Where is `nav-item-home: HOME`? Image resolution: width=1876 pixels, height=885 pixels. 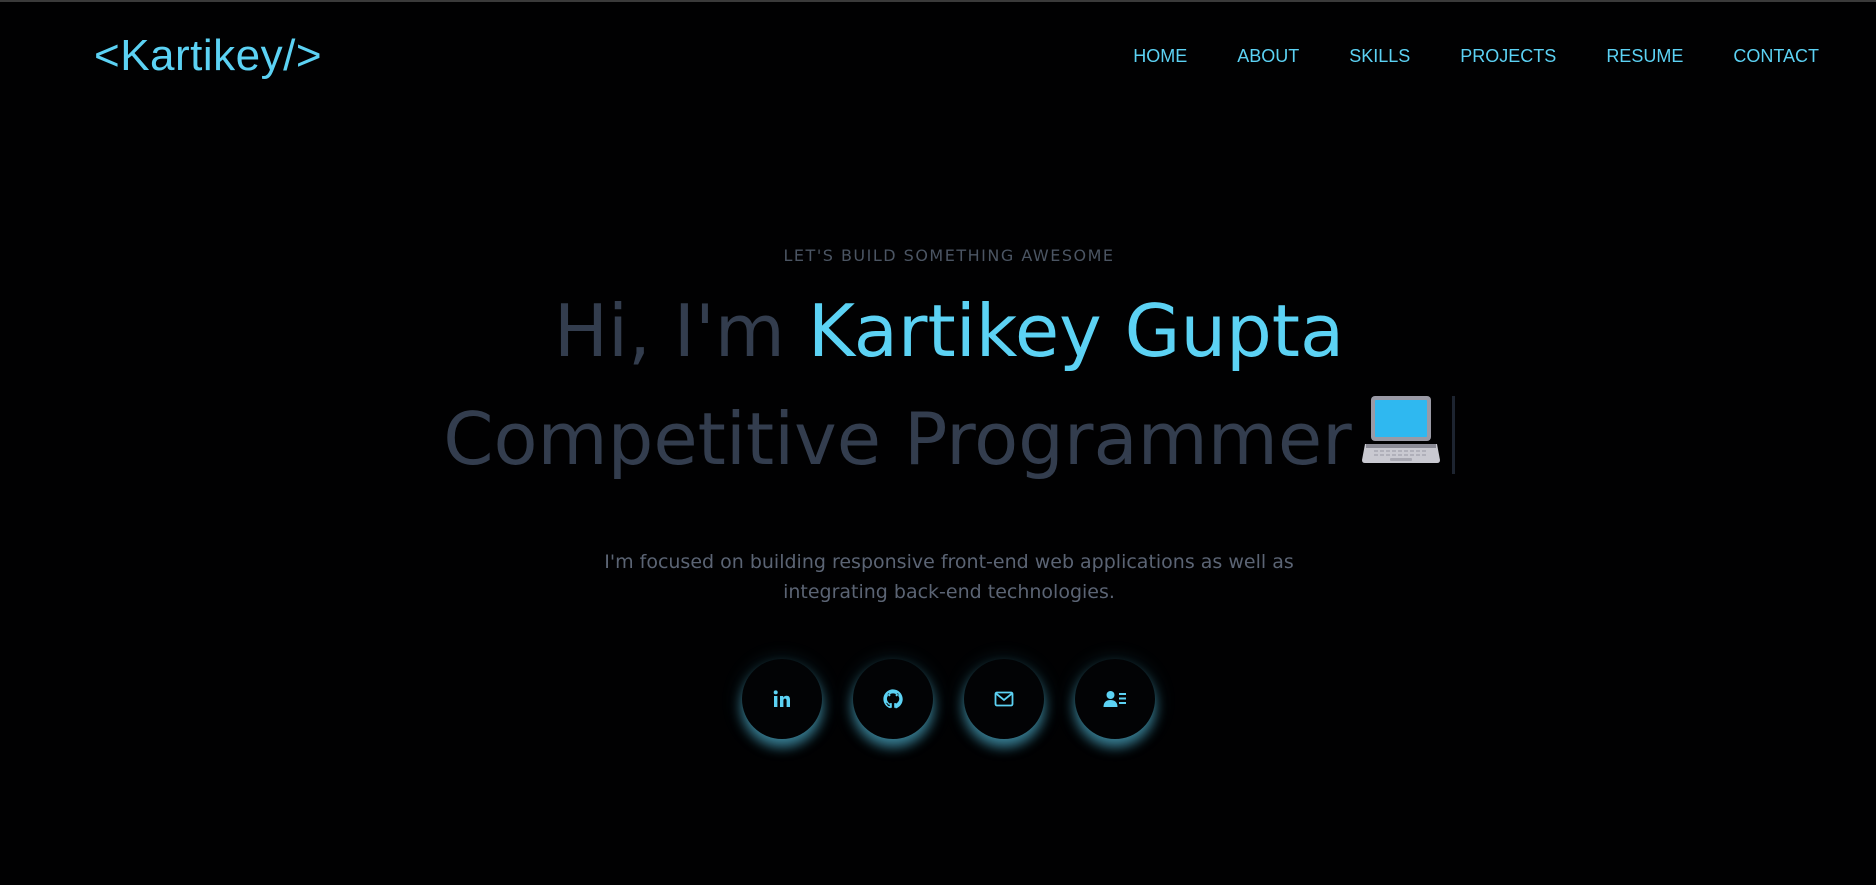 nav-item-home: HOME is located at coordinates (1160, 56).